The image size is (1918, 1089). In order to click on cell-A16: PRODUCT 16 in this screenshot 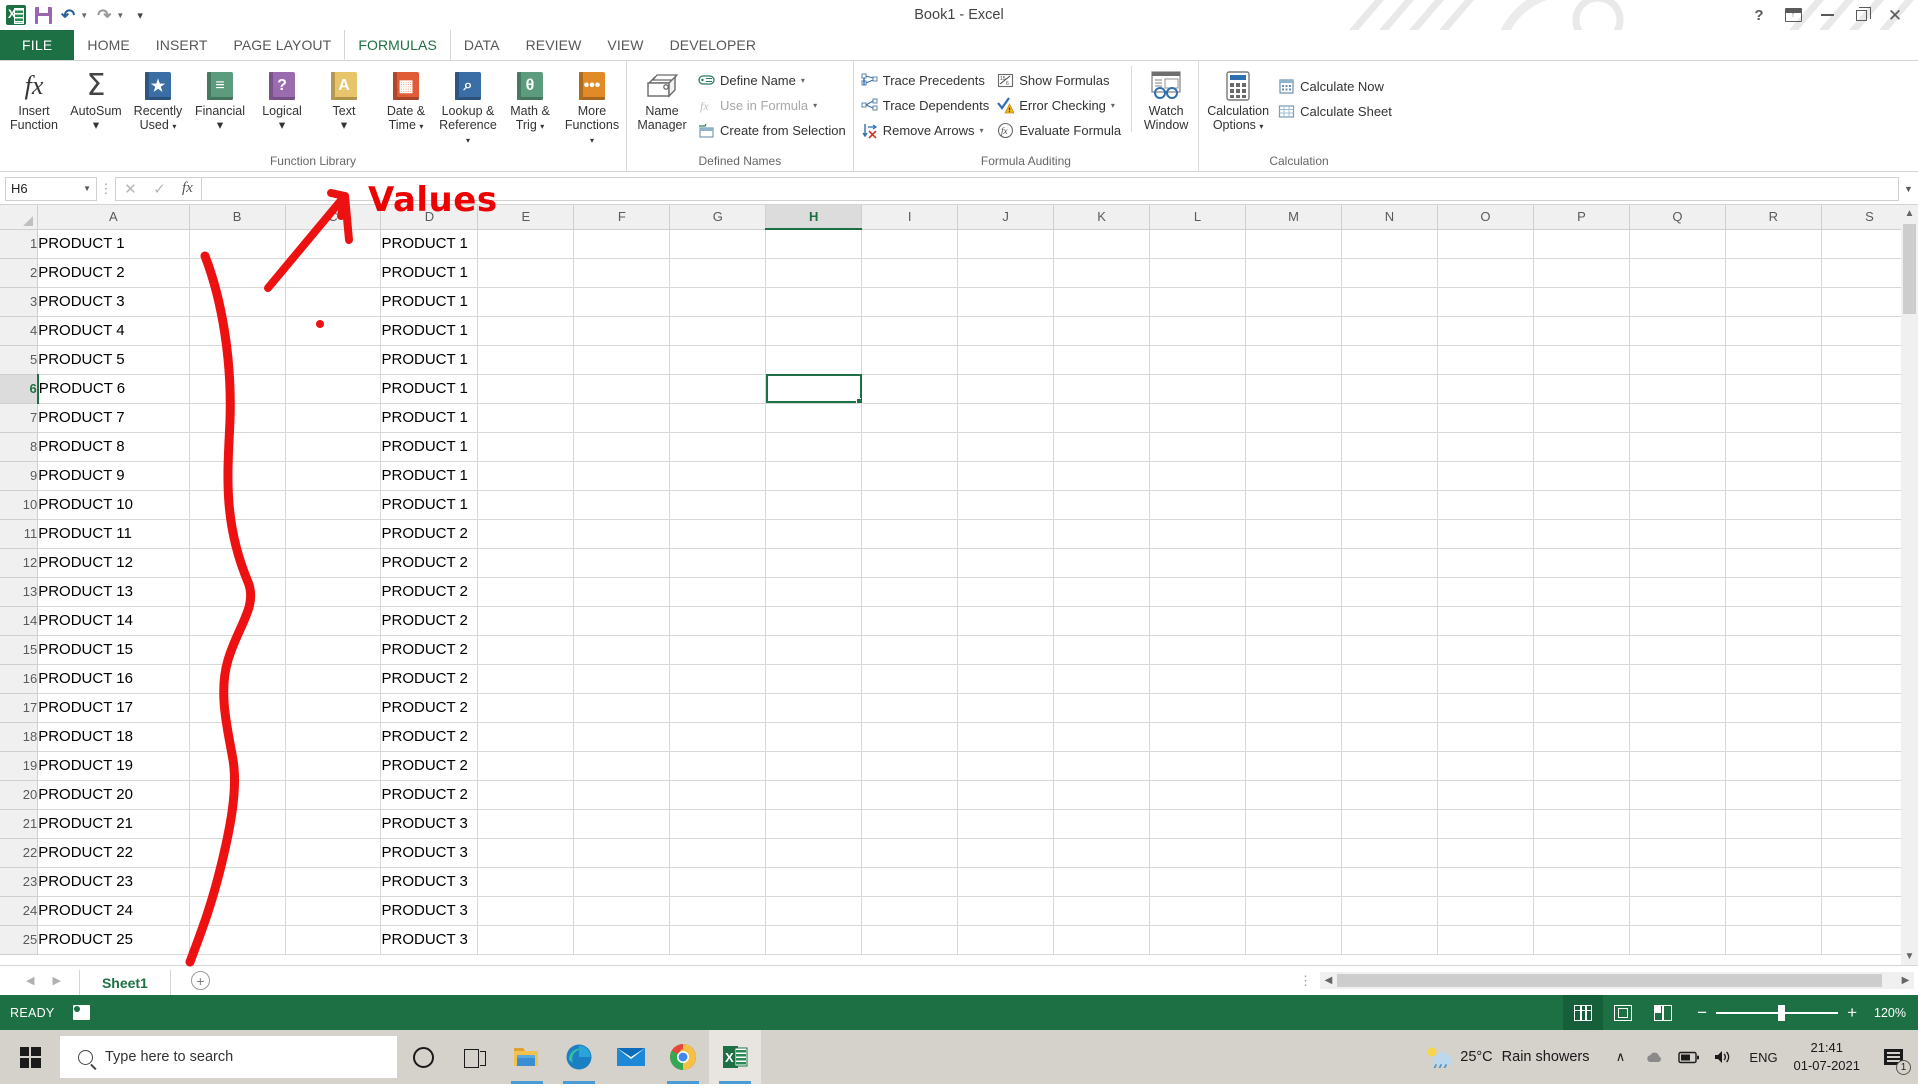, I will do `click(113, 679)`.